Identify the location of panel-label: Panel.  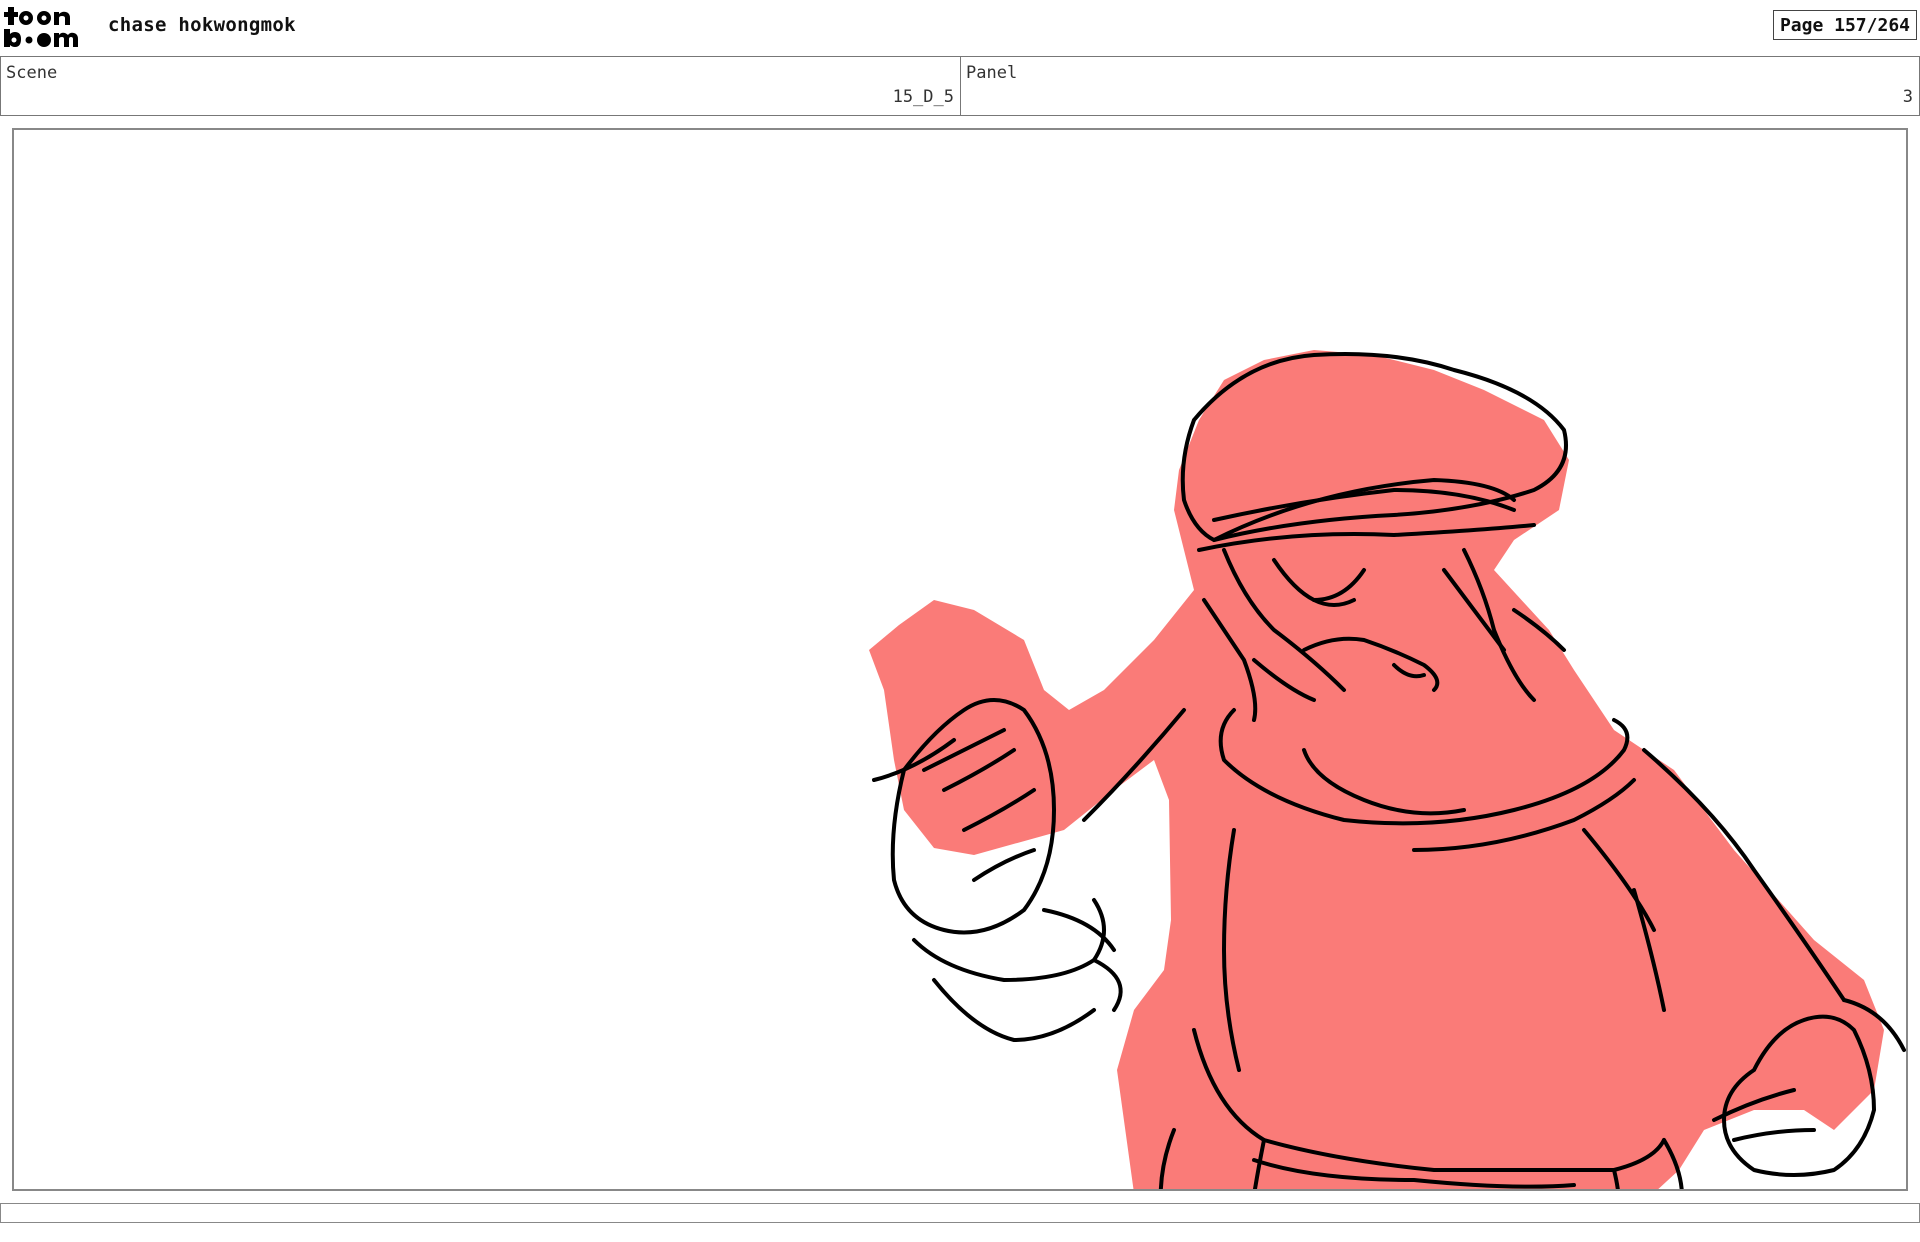
(992, 73).